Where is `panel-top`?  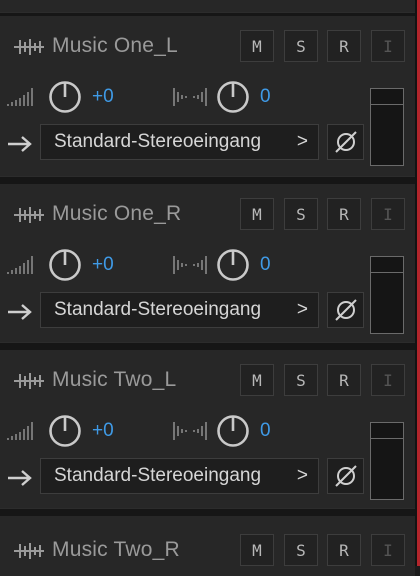
panel-top is located at coordinates (207, 6).